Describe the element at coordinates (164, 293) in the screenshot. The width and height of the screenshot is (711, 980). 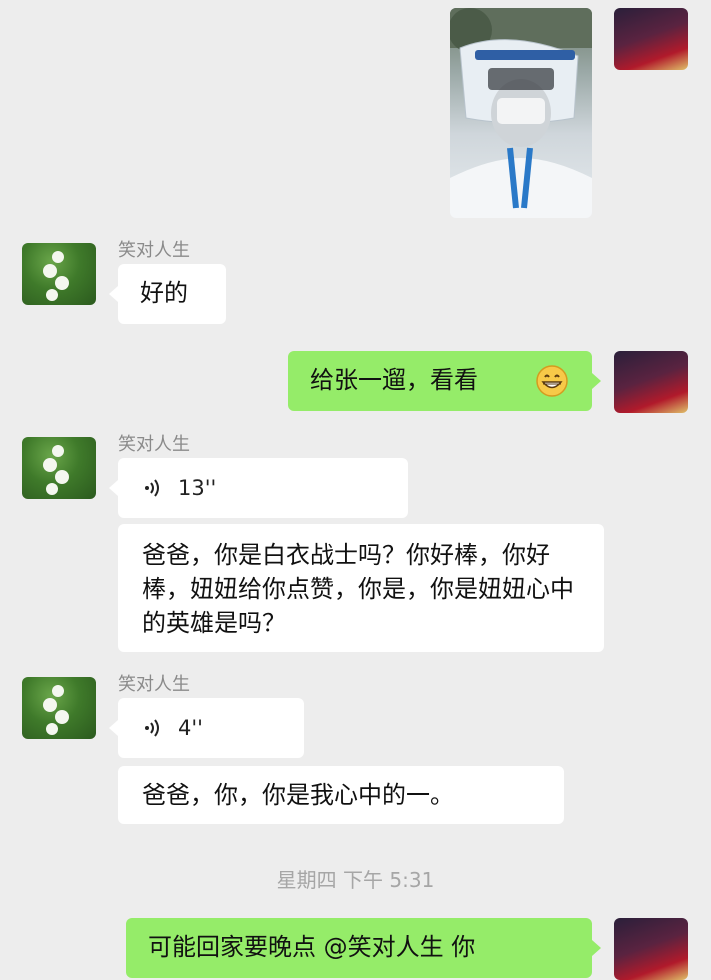
I see `message-text: 好的` at that location.